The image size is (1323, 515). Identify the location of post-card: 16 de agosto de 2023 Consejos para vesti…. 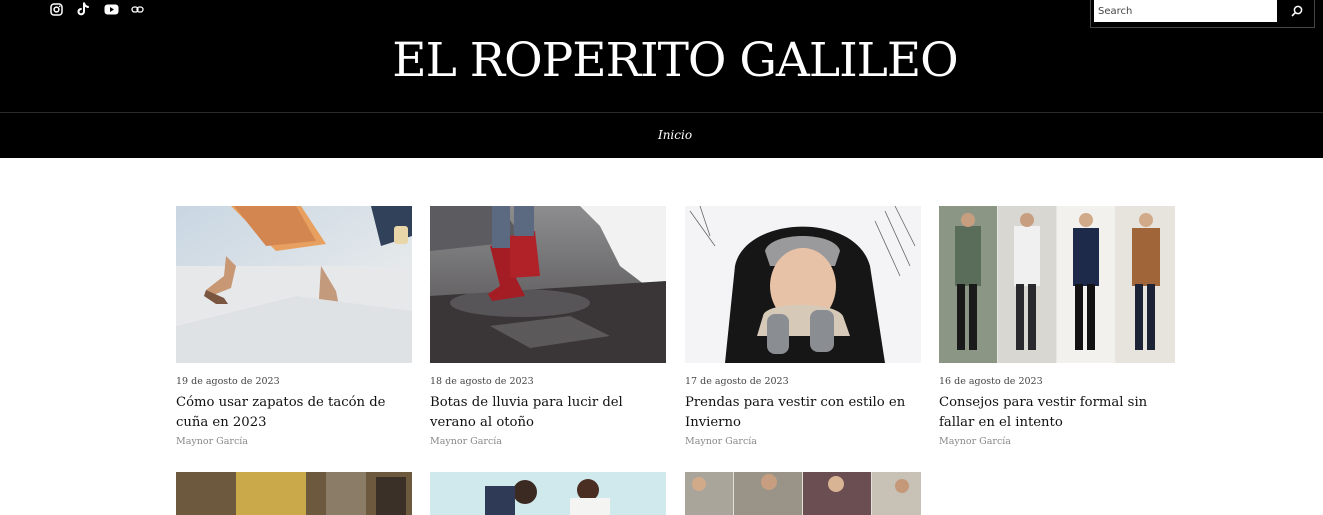
(1057, 326).